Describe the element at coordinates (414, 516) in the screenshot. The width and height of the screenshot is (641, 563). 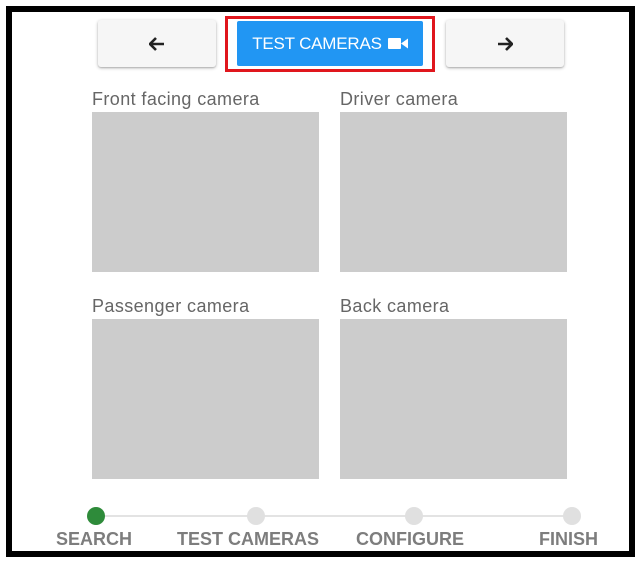
I see `step-dot-configure` at that location.